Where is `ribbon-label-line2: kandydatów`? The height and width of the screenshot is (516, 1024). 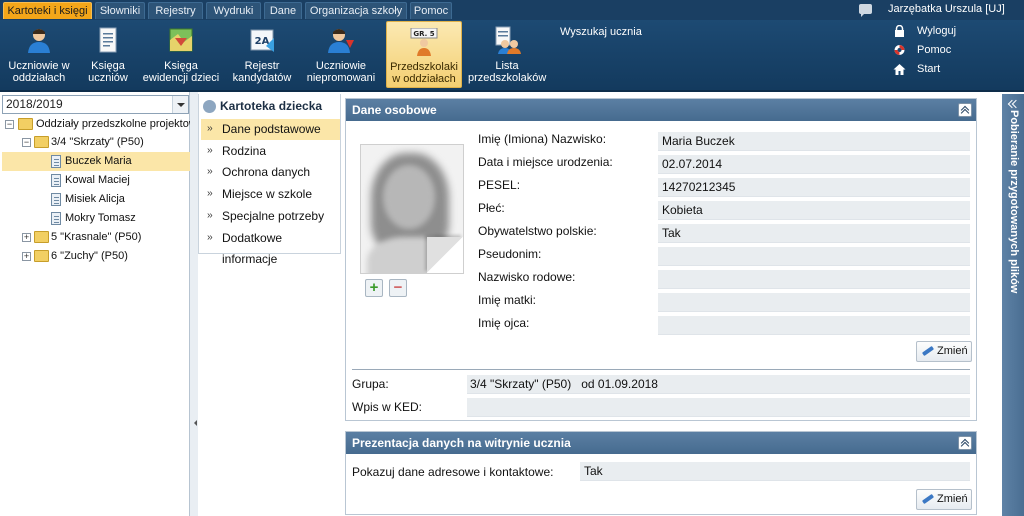 ribbon-label-line2: kandydatów is located at coordinates (262, 78).